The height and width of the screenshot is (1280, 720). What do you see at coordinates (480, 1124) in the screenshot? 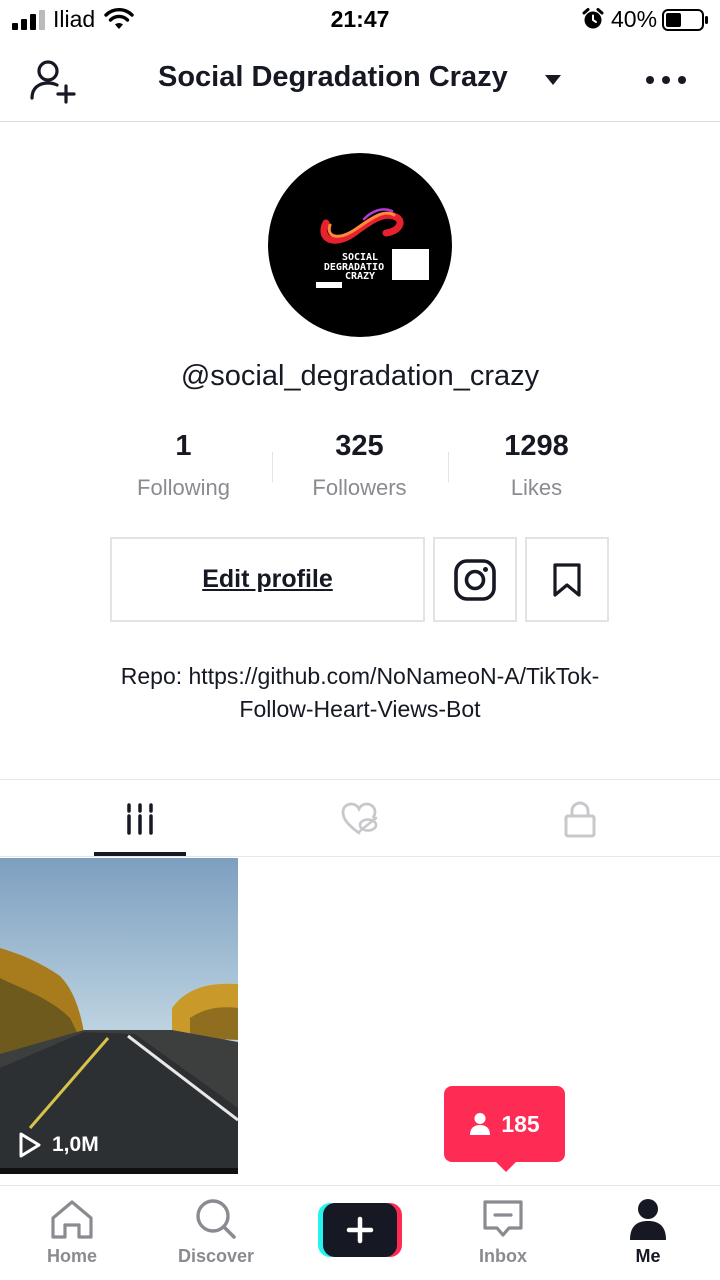
I see `person-icon` at bounding box center [480, 1124].